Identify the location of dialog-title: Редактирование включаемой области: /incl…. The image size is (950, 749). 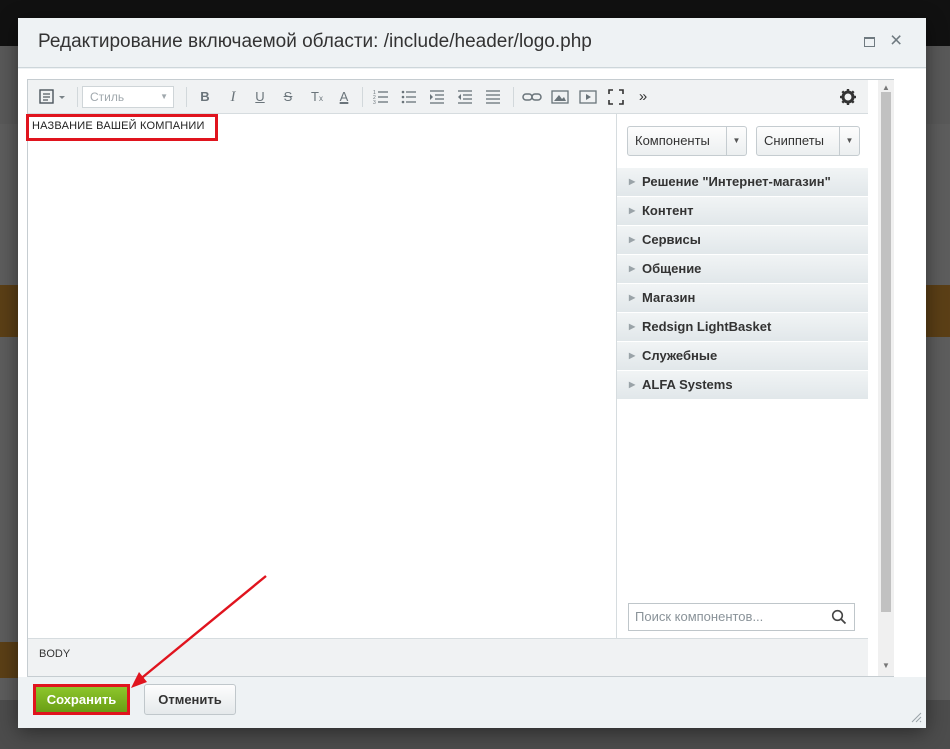
(315, 41).